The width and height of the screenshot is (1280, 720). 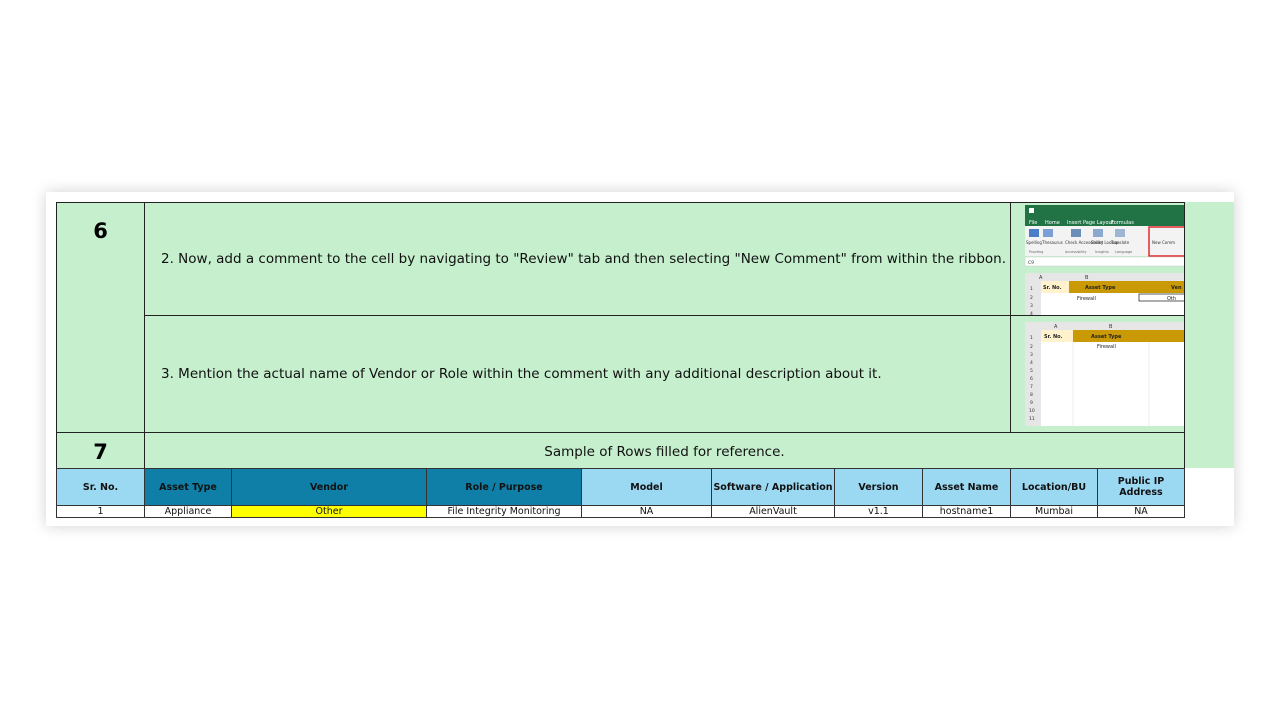 What do you see at coordinates (664, 450) in the screenshot?
I see `step-7-instruction: Sample of Rows filled for reference.` at bounding box center [664, 450].